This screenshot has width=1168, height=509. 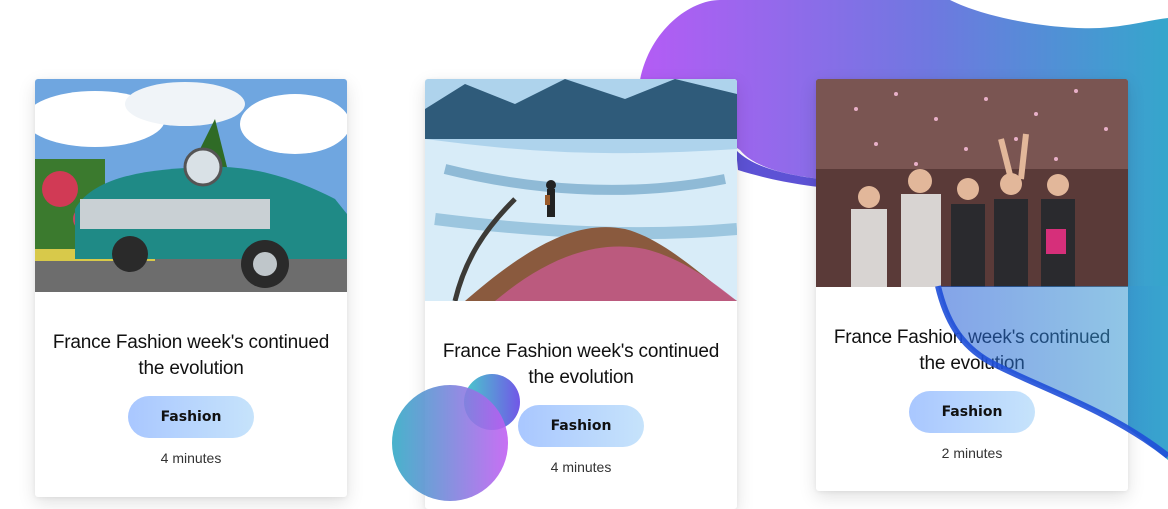 I want to click on read-time: 2 minutes, so click(x=972, y=453).